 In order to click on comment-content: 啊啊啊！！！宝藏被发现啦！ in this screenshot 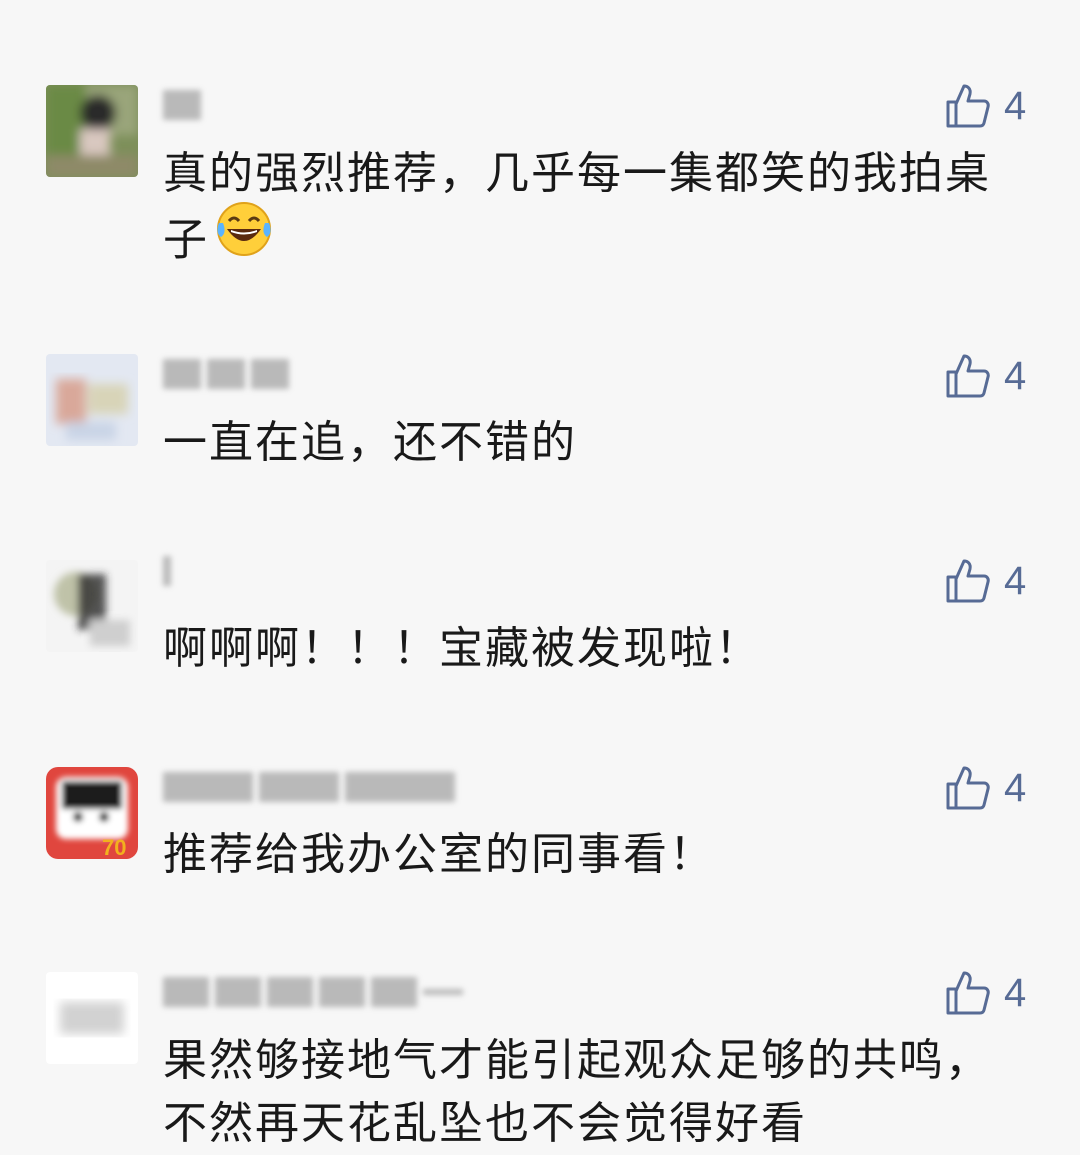, I will do `click(462, 648)`.